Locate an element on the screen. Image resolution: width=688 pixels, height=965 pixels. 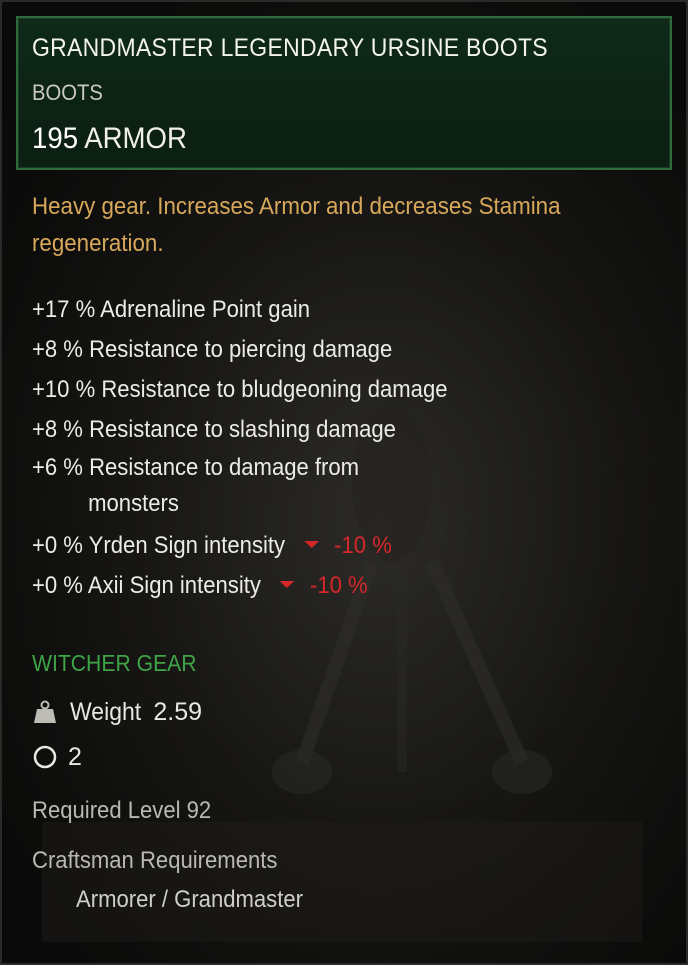
stat-value: +6 % is located at coordinates (57, 467).